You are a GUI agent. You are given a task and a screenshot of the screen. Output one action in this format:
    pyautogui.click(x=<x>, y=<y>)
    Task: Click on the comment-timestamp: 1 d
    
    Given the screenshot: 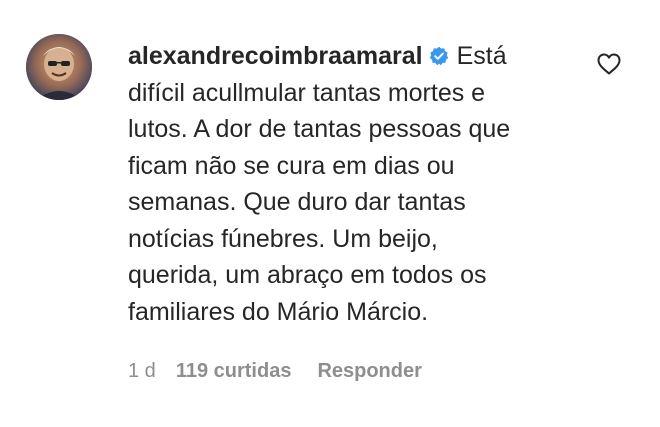 What is the action you would take?
    pyautogui.click(x=142, y=371)
    